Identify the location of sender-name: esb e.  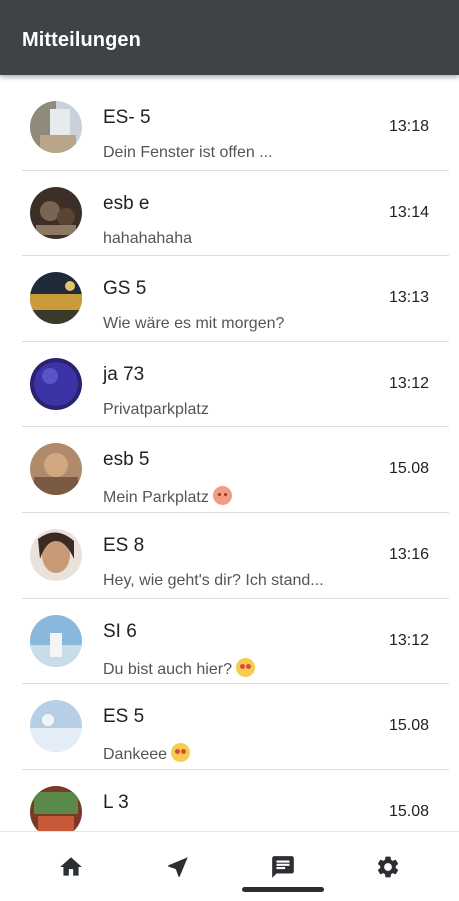
(126, 203).